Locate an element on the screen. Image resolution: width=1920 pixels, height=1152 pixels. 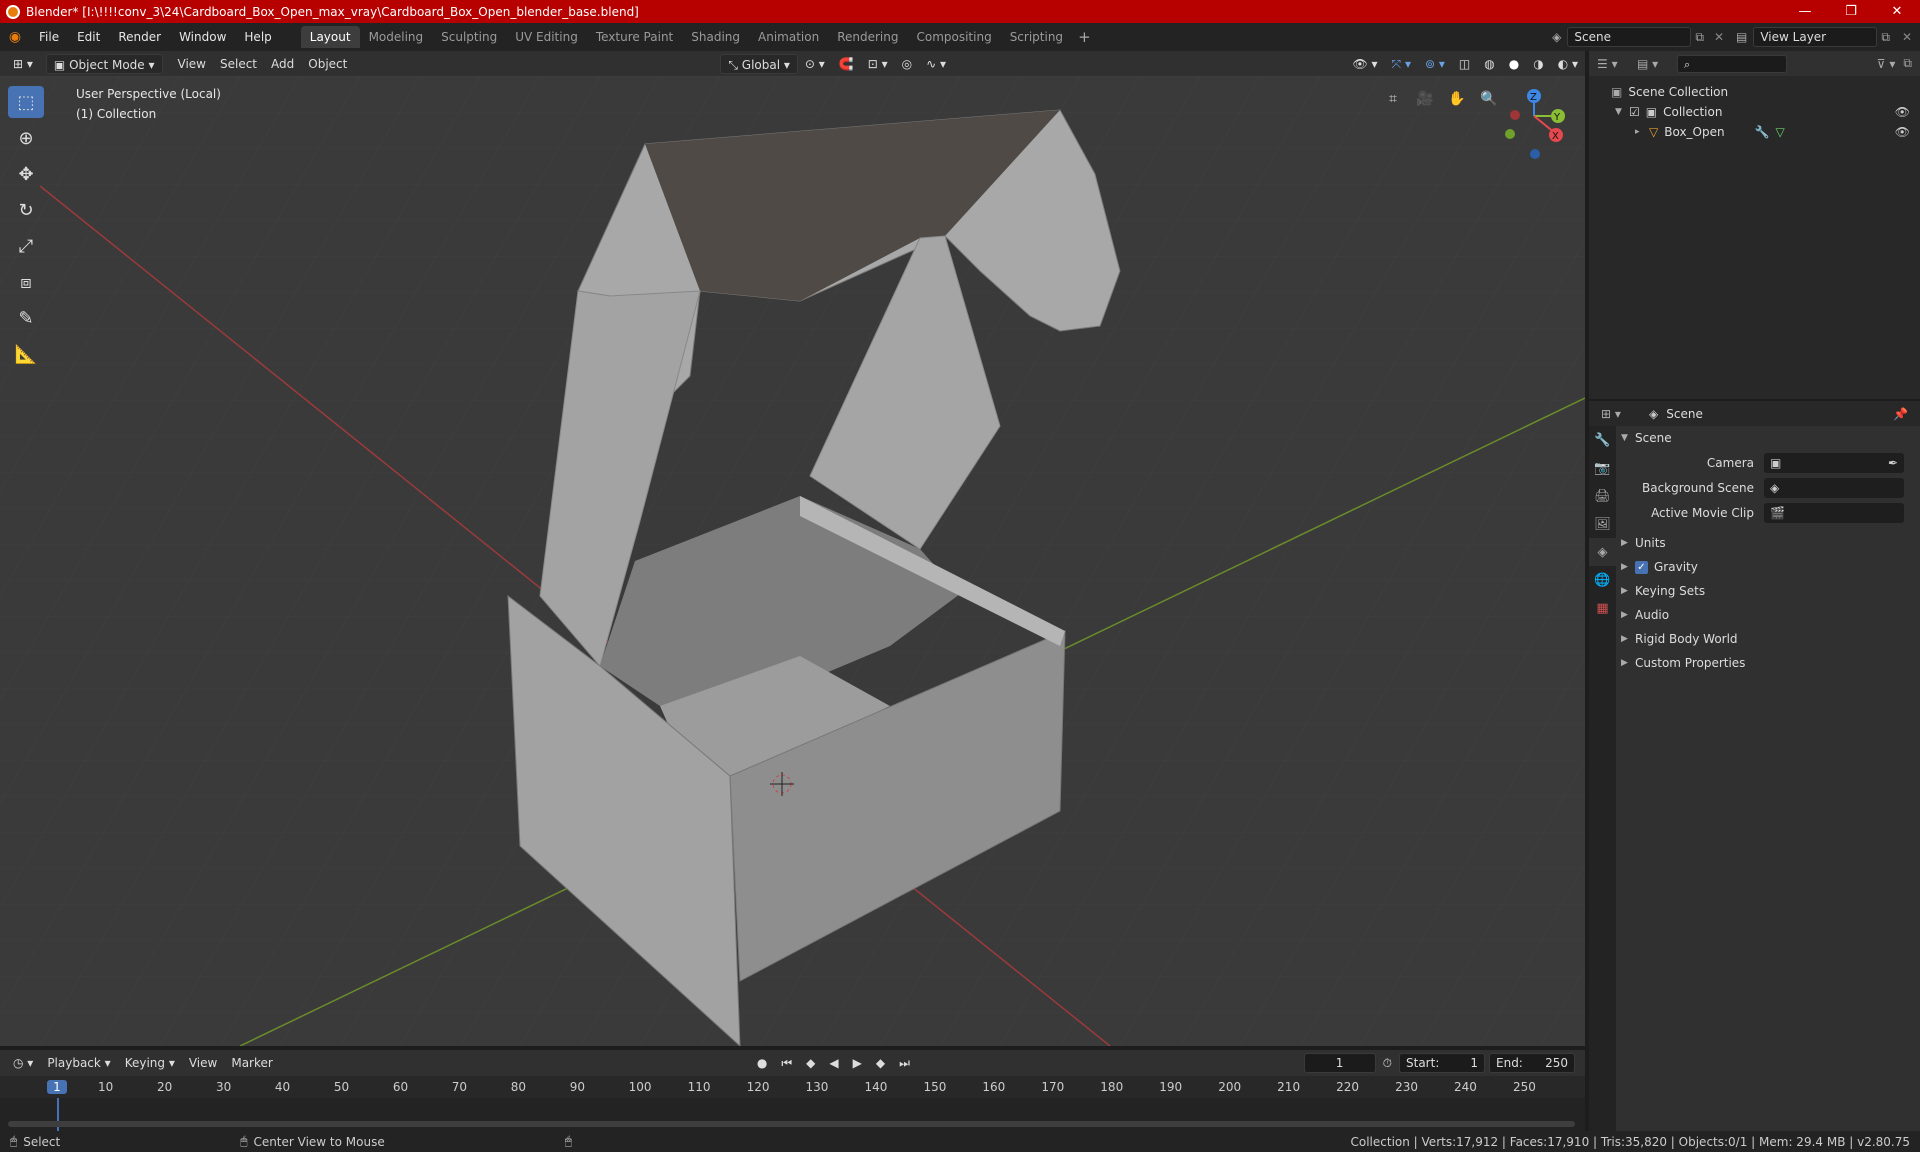
menu-select: Select is located at coordinates (238, 64).